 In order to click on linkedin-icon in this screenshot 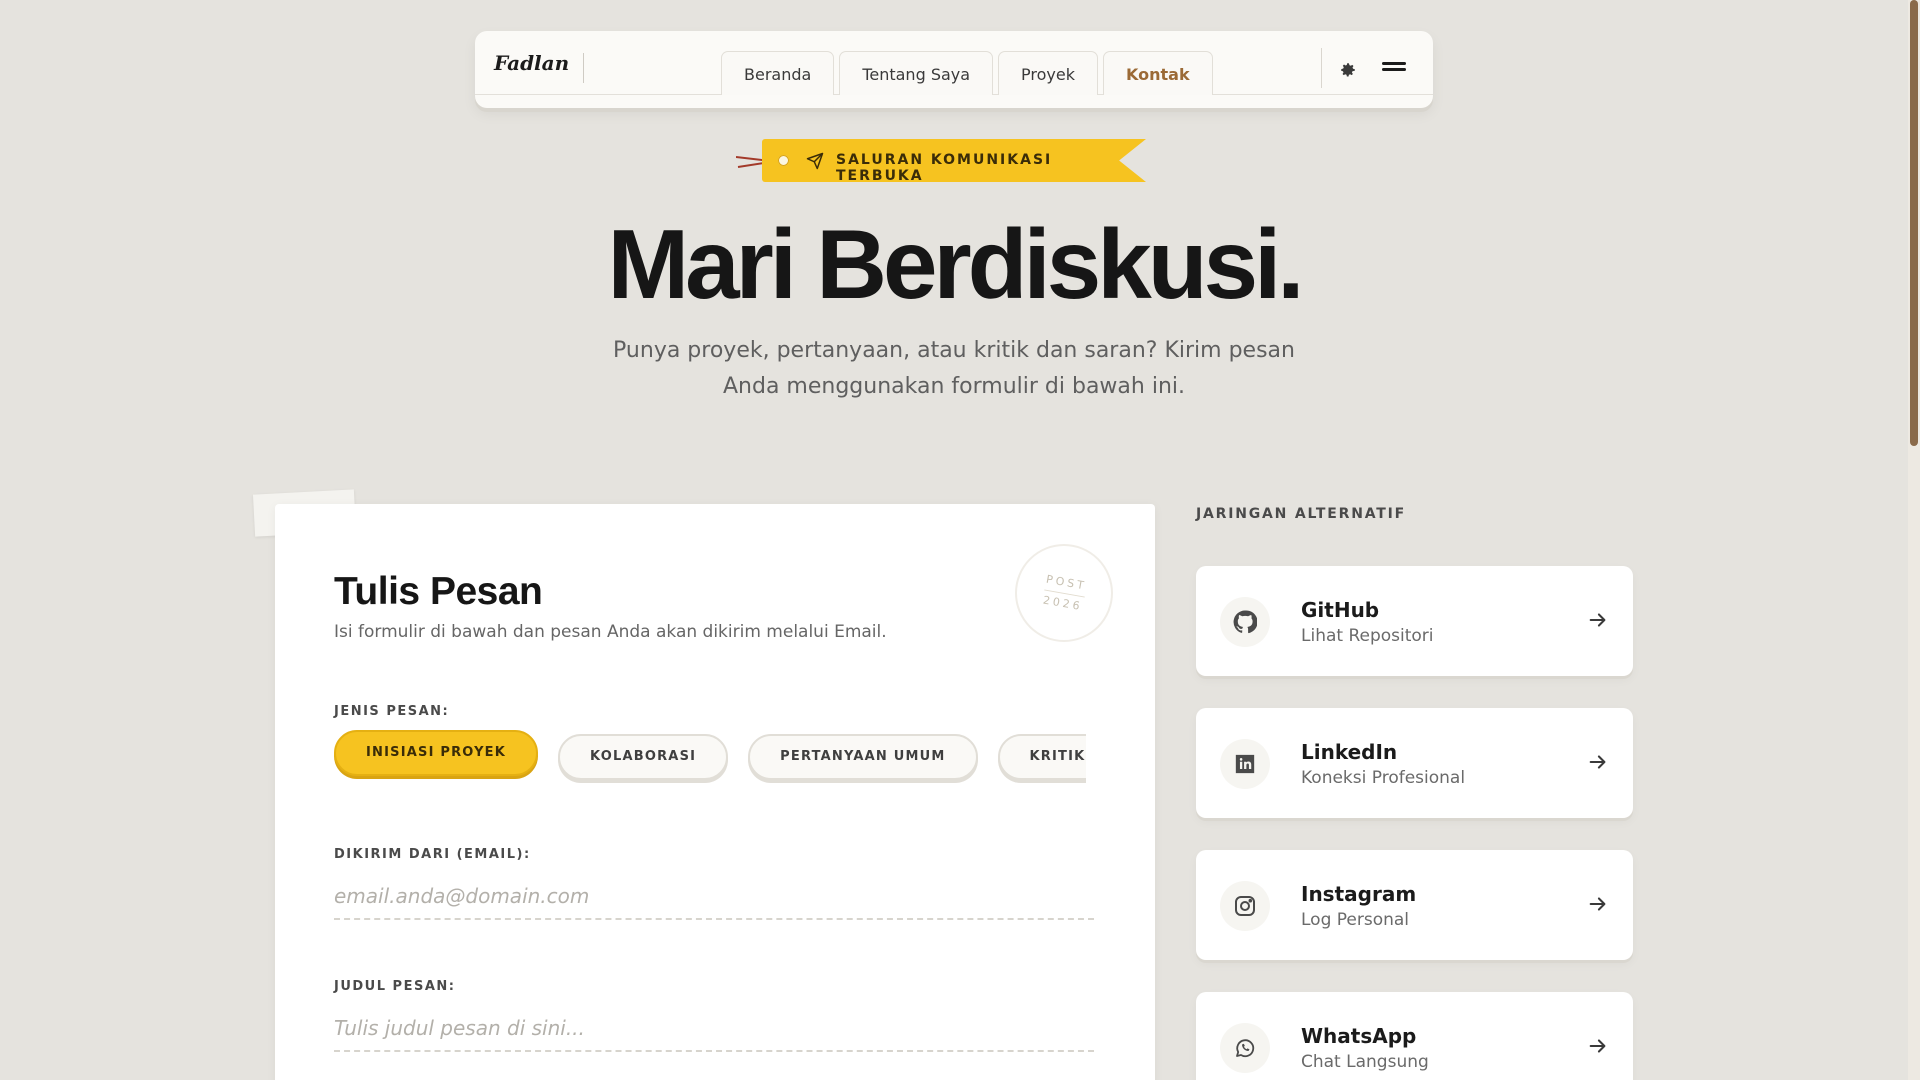, I will do `click(1245, 764)`.